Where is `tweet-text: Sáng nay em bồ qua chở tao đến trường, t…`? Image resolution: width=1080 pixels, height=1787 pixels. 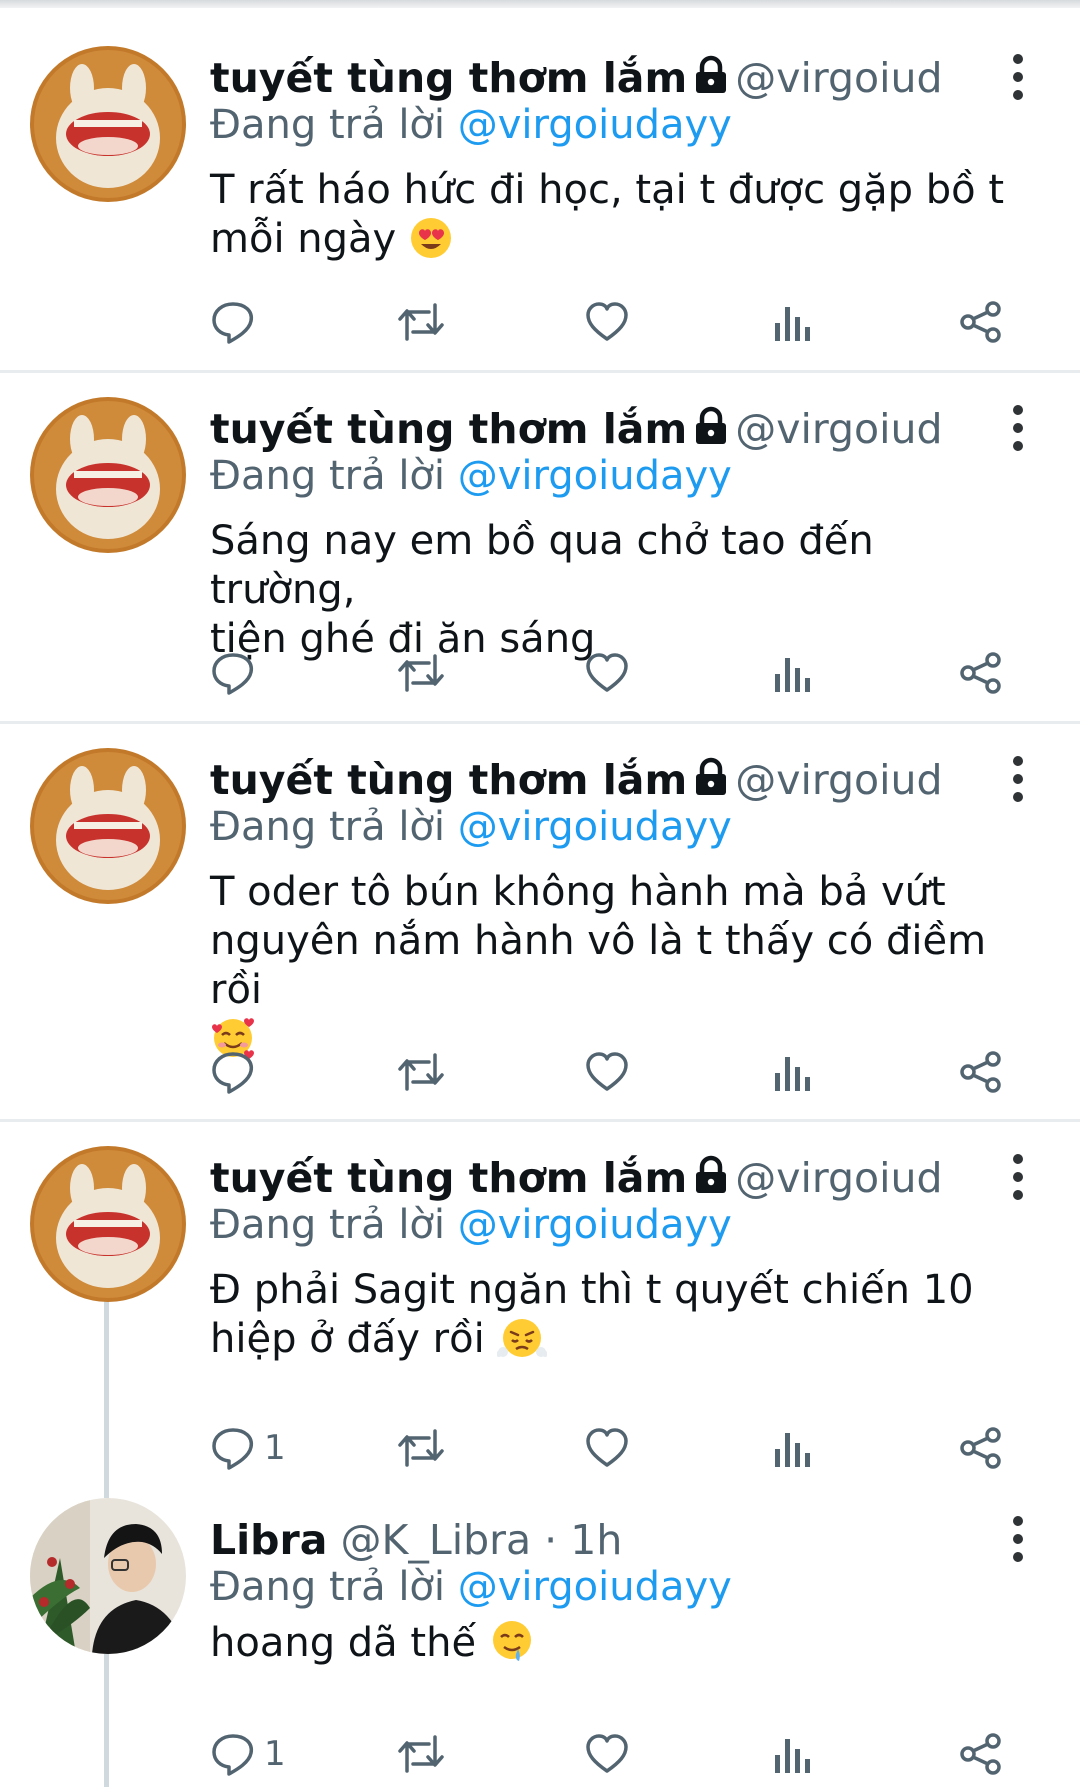 tweet-text: Sáng nay em bồ qua chở tao đến trường, t… is located at coordinates (620, 590).